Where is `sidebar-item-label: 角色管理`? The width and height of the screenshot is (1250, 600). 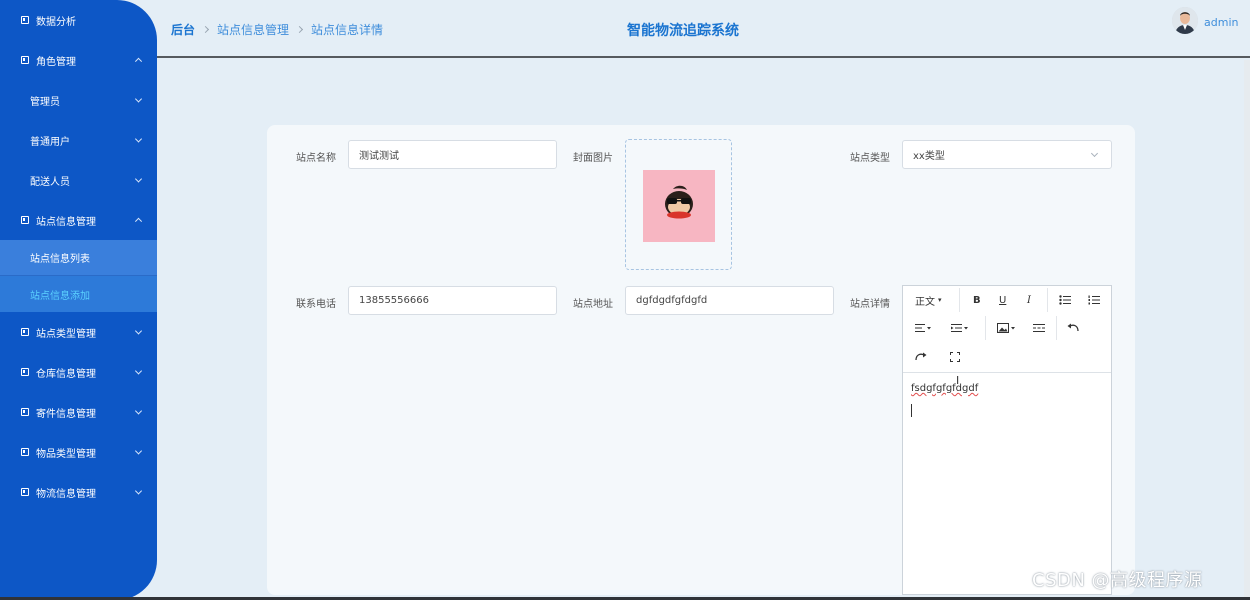
sidebar-item-label: 角色管理 is located at coordinates (56, 62).